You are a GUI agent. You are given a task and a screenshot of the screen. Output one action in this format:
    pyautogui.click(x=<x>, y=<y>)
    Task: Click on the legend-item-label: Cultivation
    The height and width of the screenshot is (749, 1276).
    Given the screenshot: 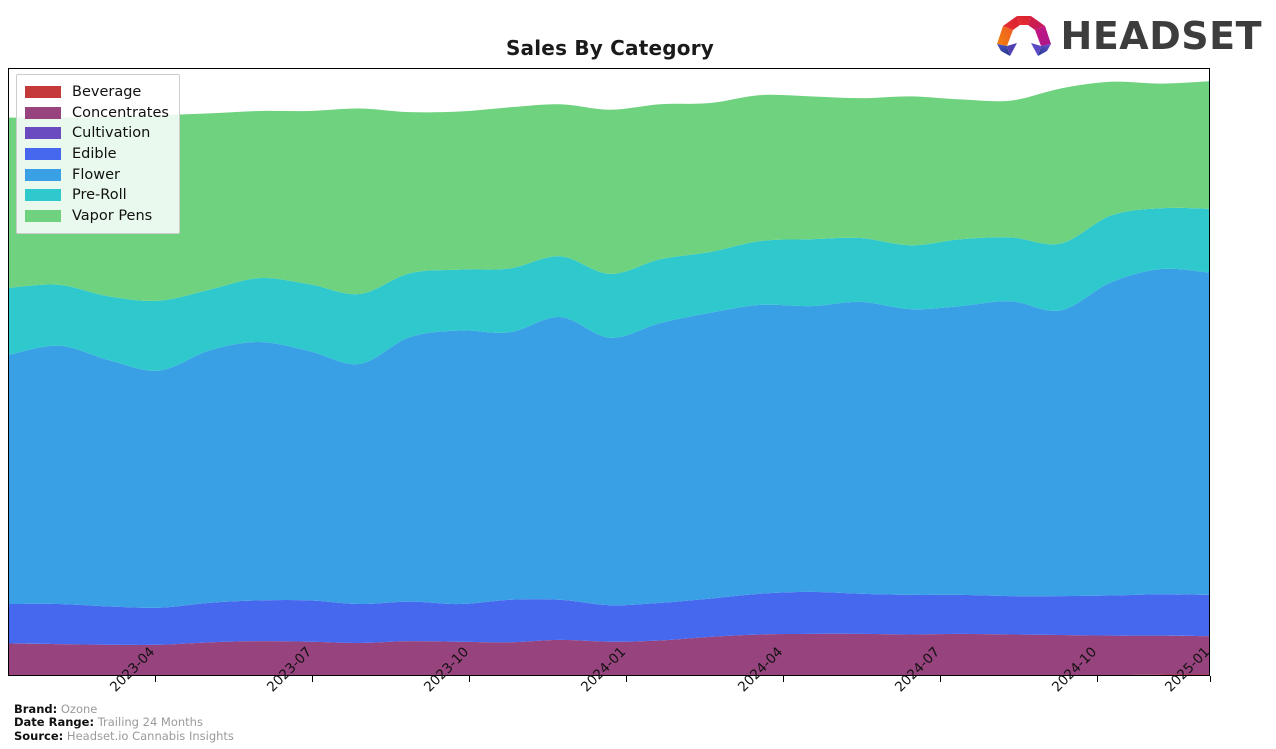 What is the action you would take?
    pyautogui.click(x=111, y=133)
    